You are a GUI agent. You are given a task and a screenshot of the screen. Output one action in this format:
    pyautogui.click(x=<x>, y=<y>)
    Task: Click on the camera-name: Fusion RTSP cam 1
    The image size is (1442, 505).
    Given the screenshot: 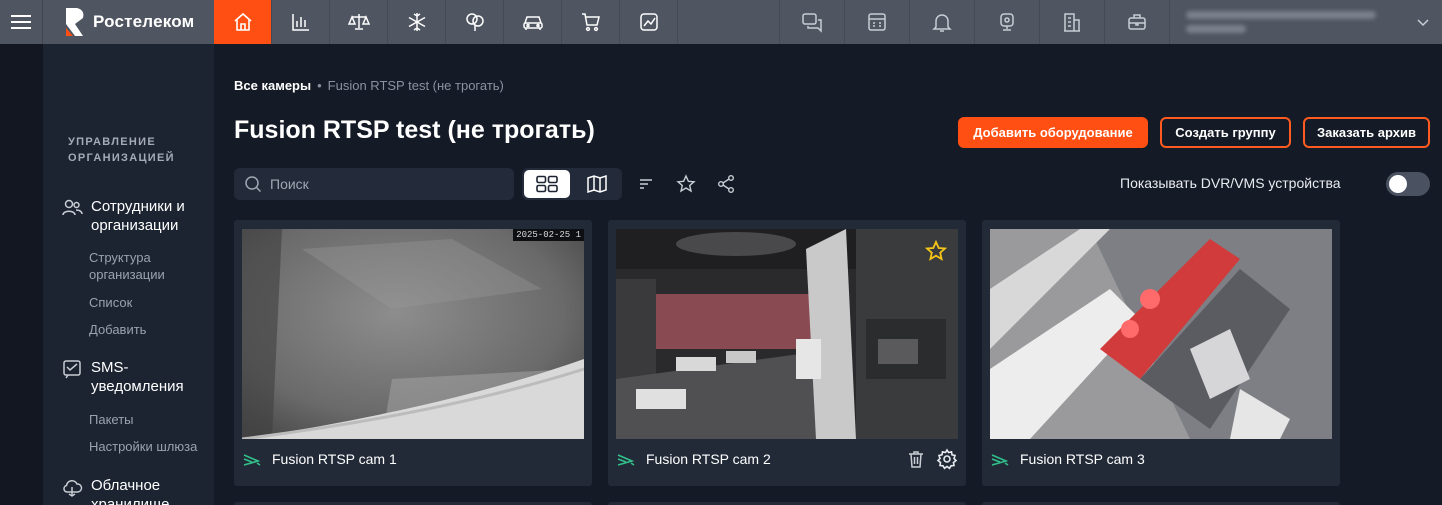 What is the action you would take?
    pyautogui.click(x=428, y=459)
    